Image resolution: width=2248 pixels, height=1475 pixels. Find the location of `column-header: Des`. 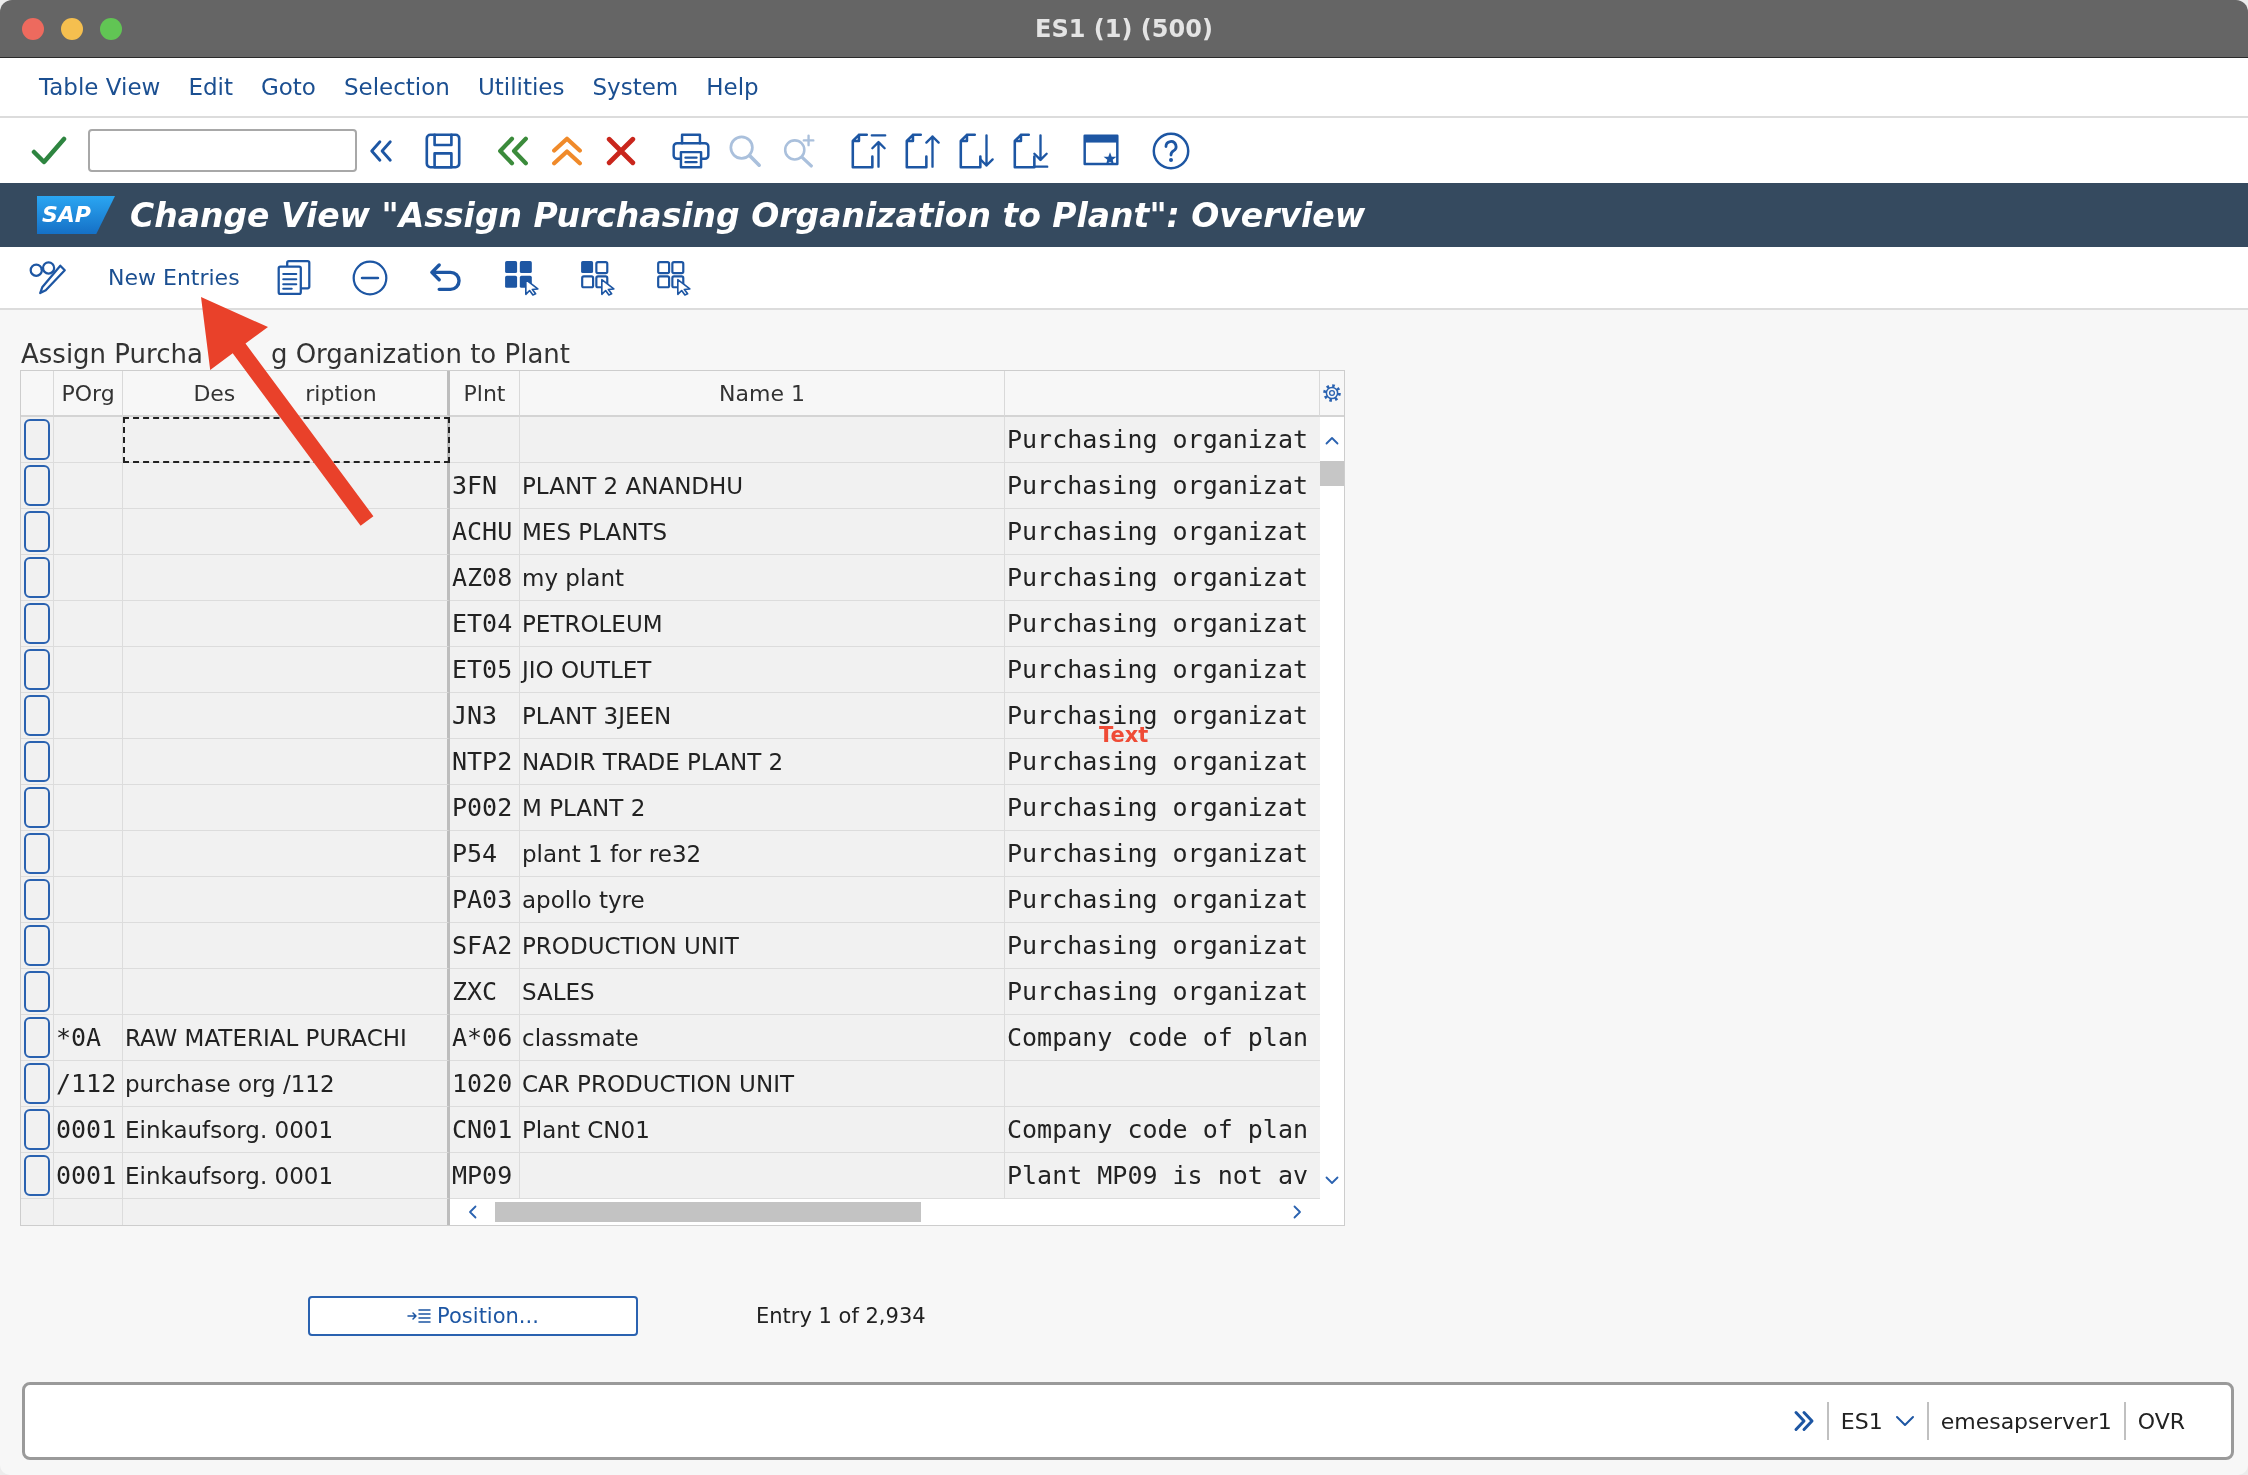

column-header: Des is located at coordinates (214, 393).